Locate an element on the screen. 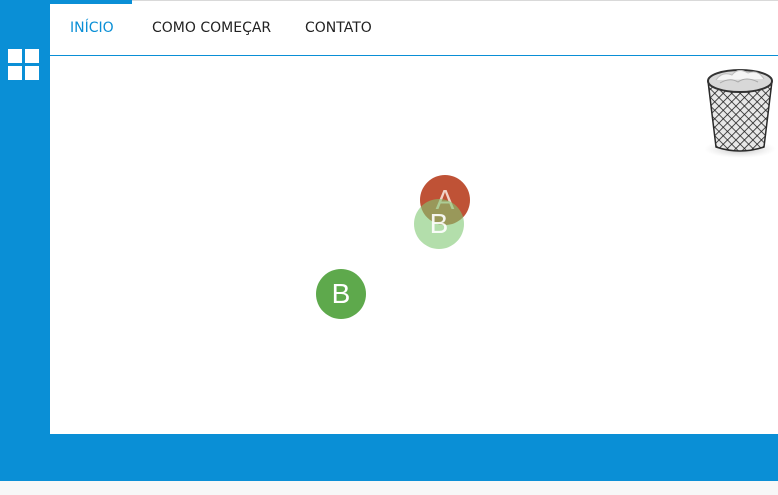 The height and width of the screenshot is (495, 778). tab-como-comecar: COMO COMEÇAR is located at coordinates (211, 27).